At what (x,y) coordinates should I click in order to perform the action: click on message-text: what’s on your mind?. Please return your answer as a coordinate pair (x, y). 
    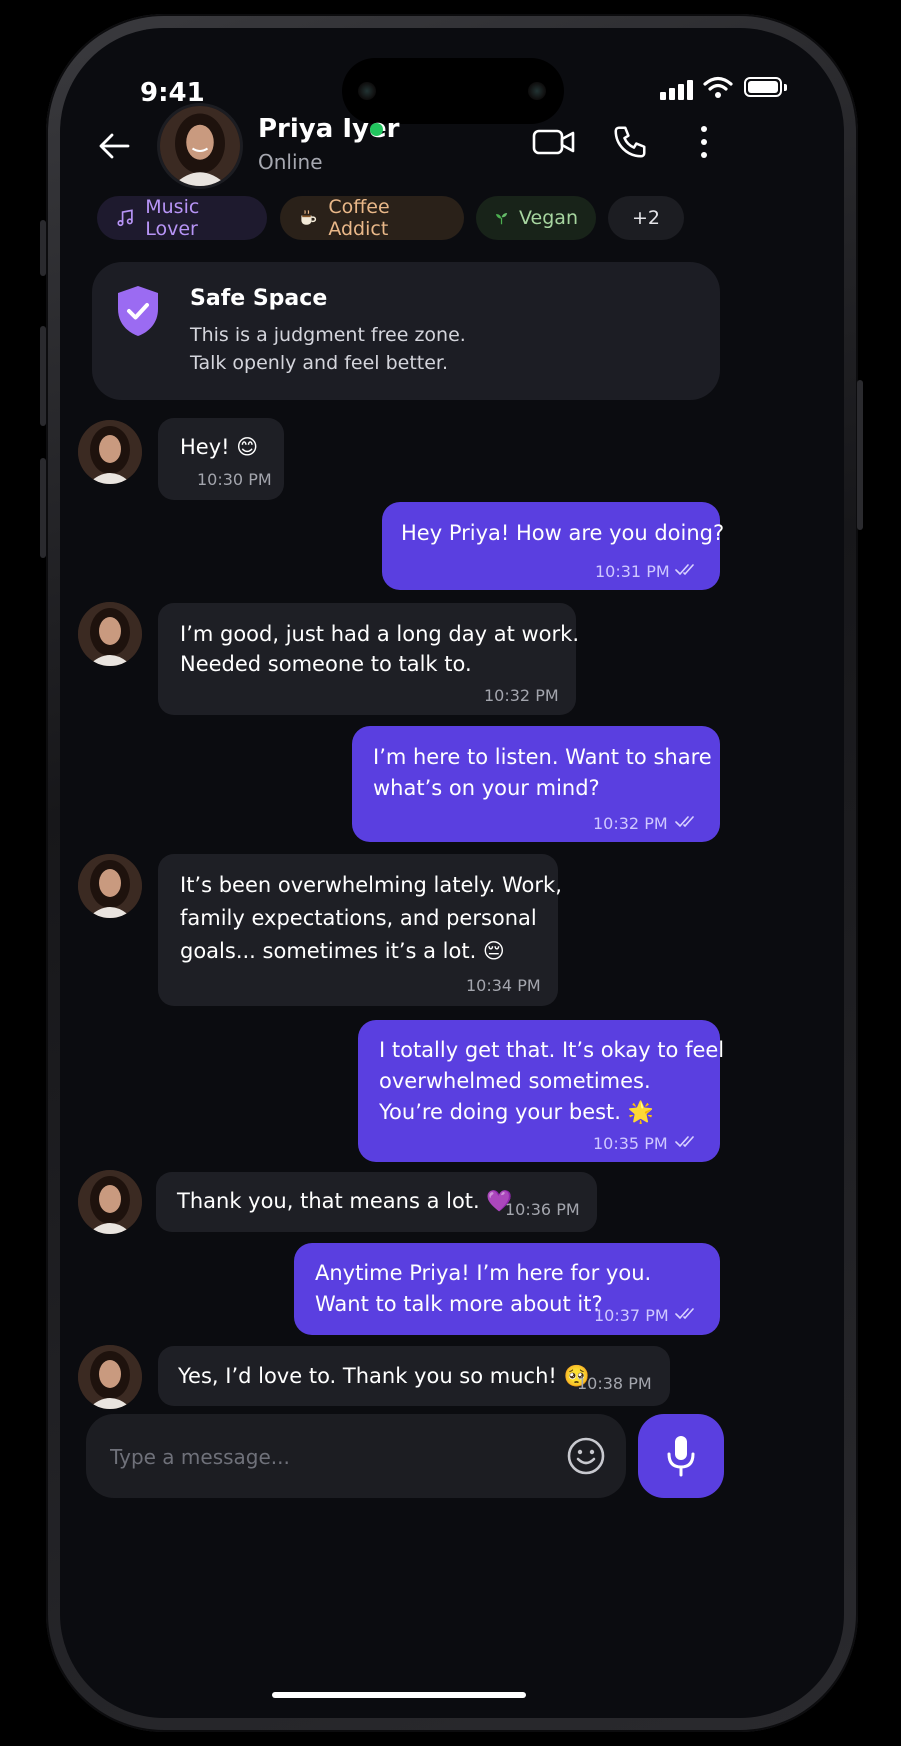
    Looking at the image, I should click on (486, 788).